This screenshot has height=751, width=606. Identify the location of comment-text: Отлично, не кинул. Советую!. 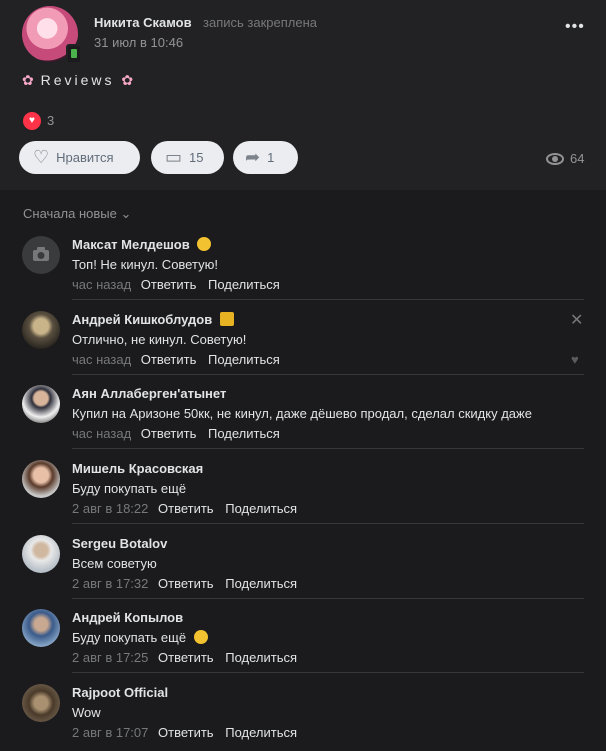
(159, 339).